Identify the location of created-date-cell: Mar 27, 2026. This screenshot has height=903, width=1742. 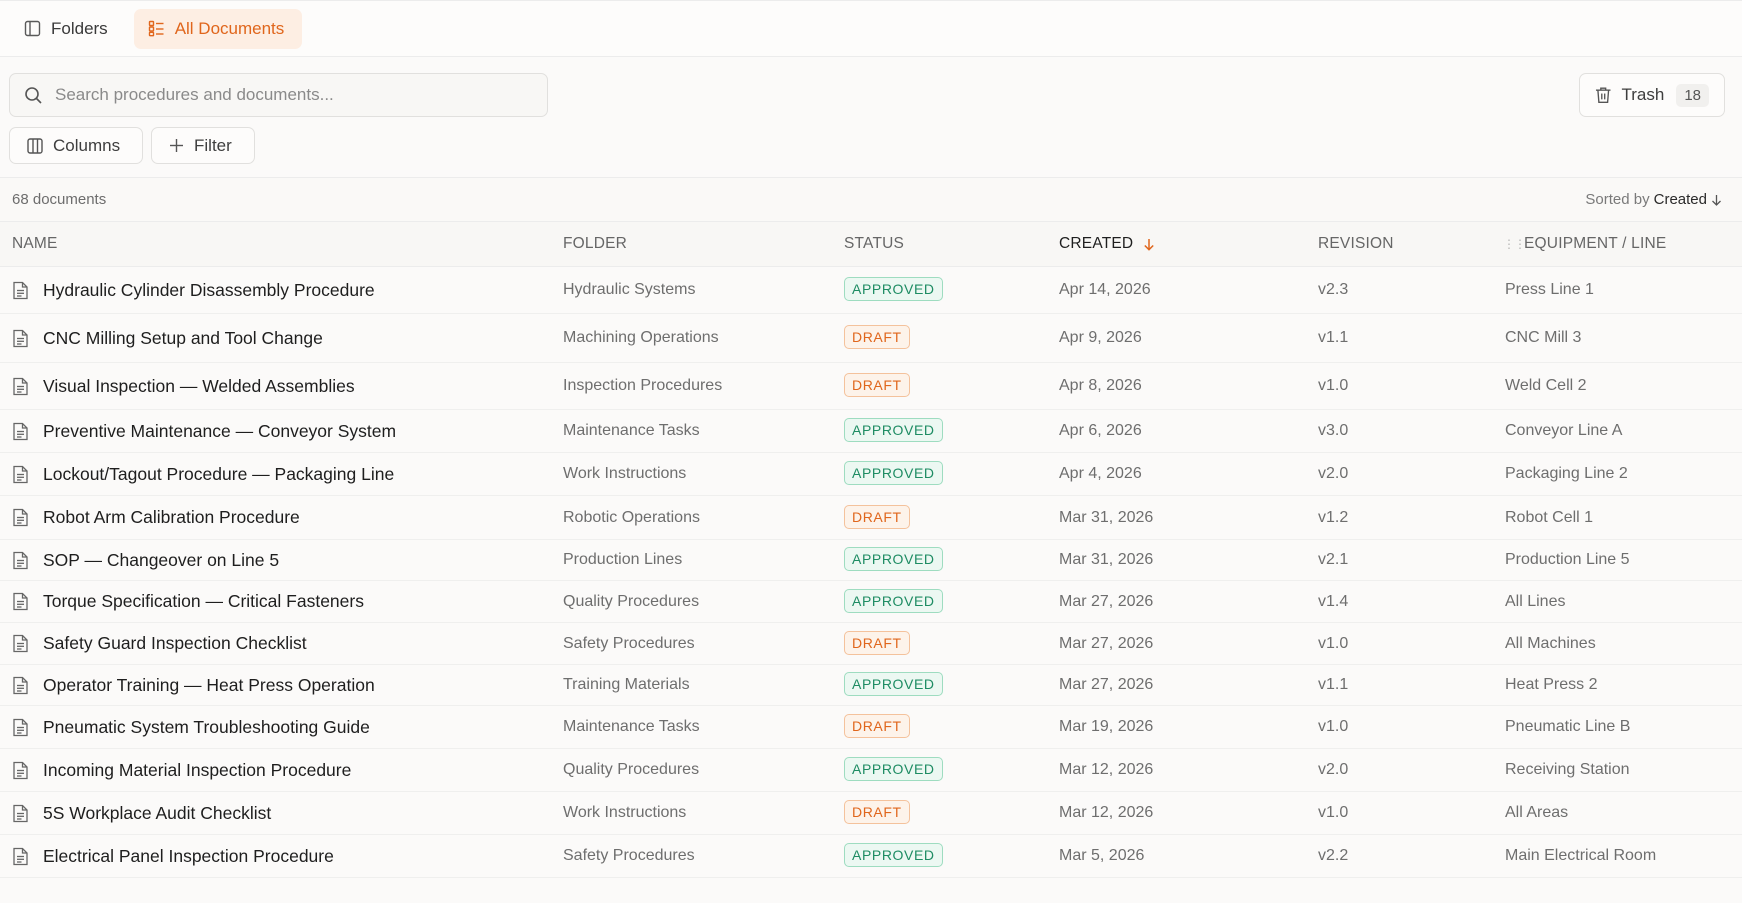
(1106, 601).